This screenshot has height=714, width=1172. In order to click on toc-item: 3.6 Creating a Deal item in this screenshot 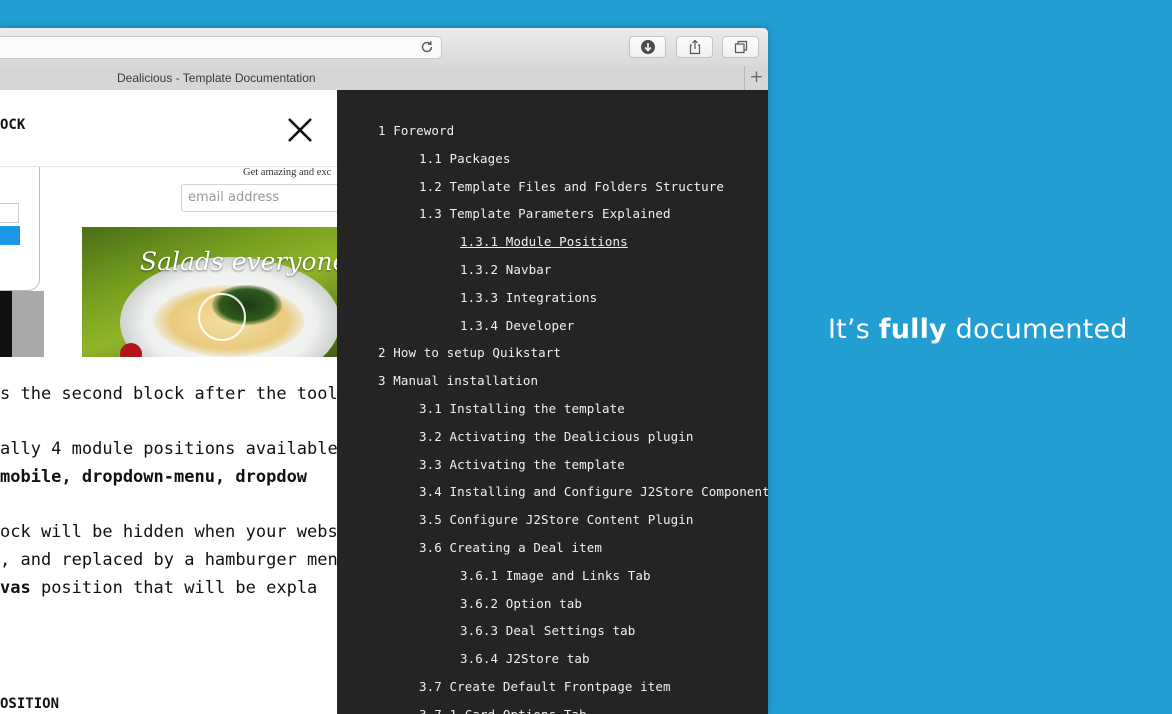, I will do `click(510, 547)`.